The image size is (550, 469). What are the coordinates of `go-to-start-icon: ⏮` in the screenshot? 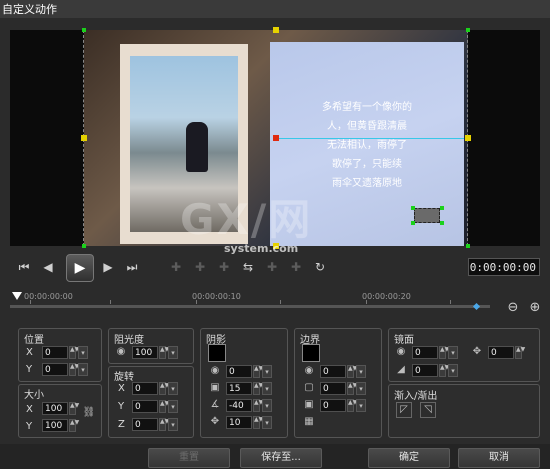 It's located at (24, 267).